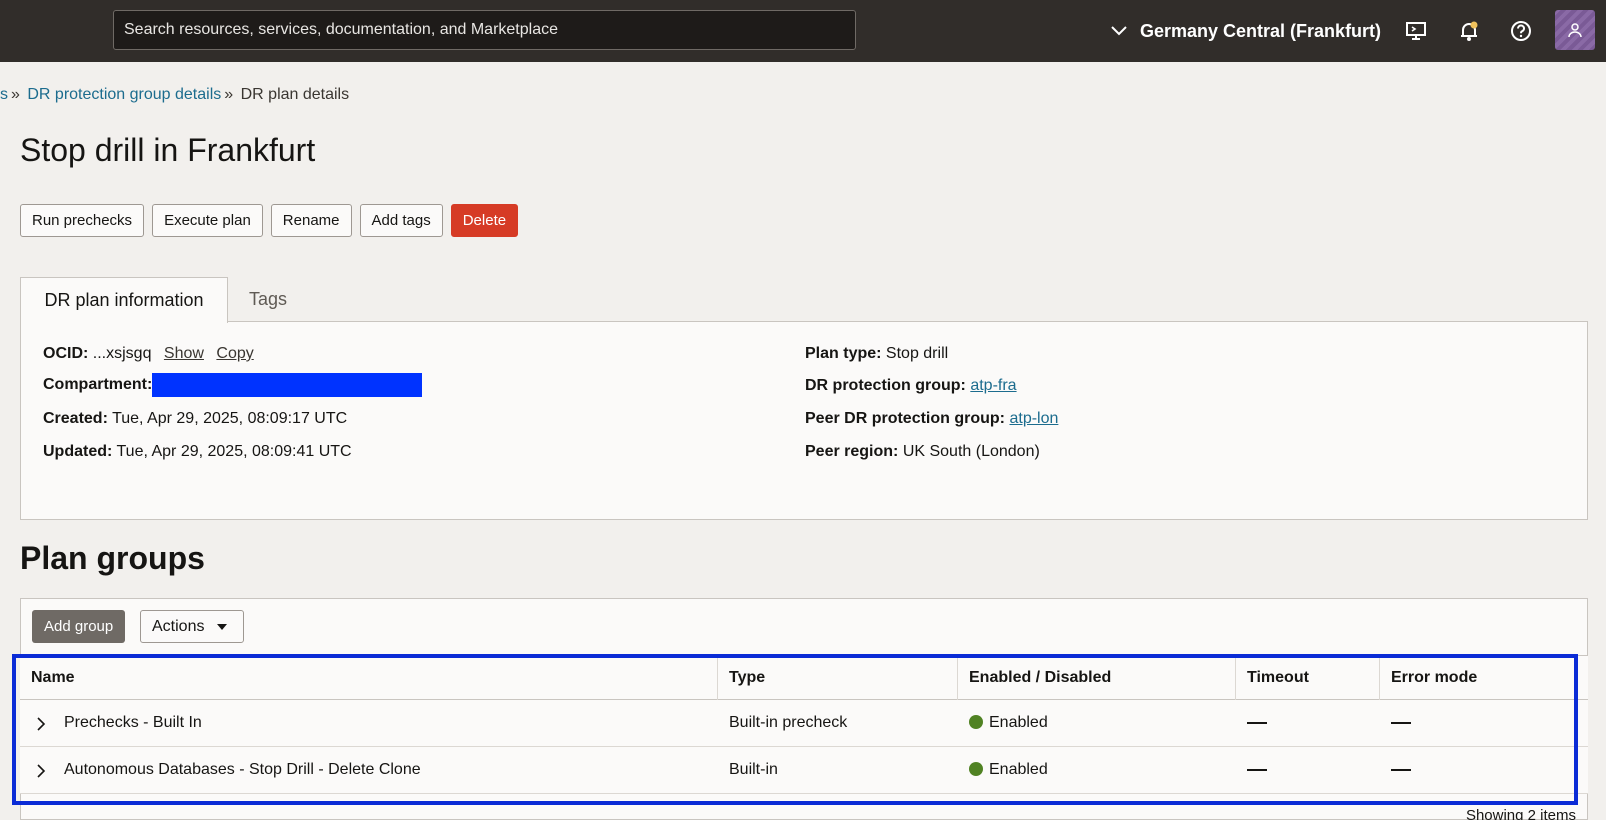 This screenshot has height=820, width=1606. What do you see at coordinates (82, 220) in the screenshot?
I see `run-prechecks-button: Run prechecks` at bounding box center [82, 220].